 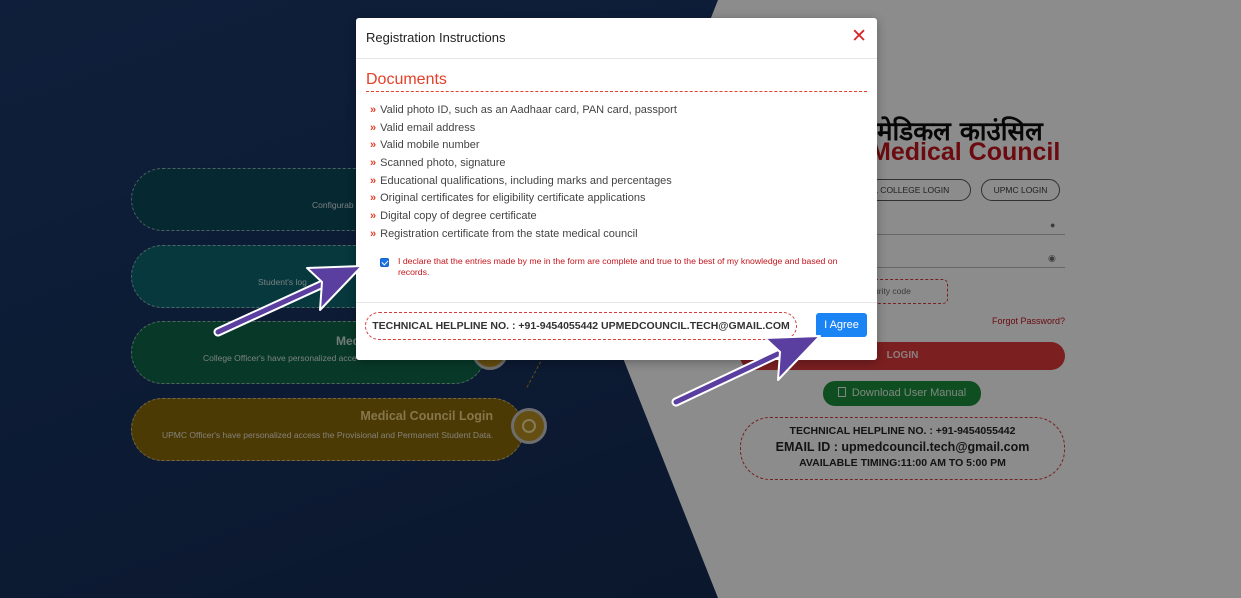 I want to click on i-agree-button: I Agree, so click(x=841, y=325).